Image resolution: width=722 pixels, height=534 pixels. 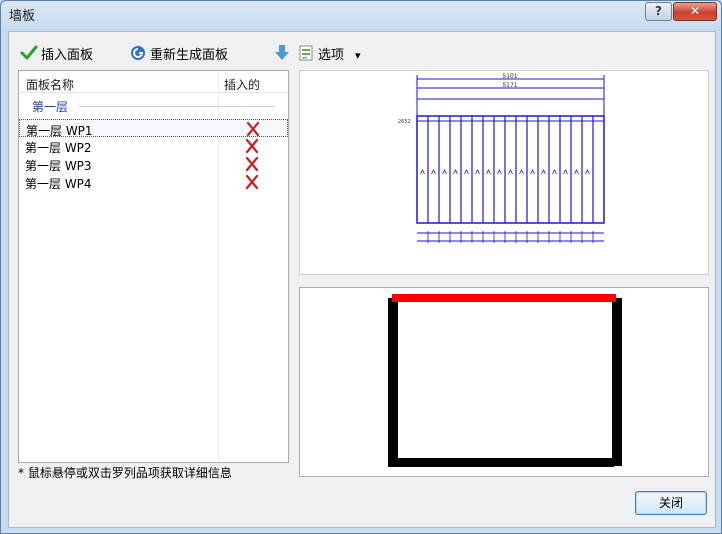 What do you see at coordinates (22, 16) in the screenshot?
I see `window-title: 墙板` at bounding box center [22, 16].